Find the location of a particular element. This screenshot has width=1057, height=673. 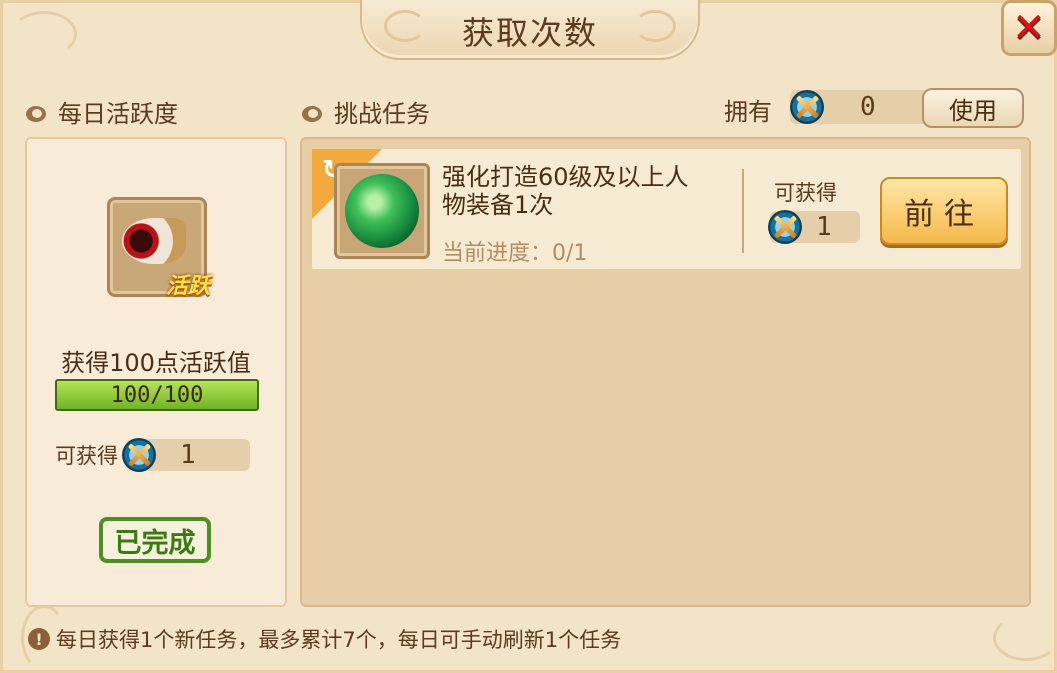

footer-note: ! 每日获得1个新任务，最多累计7个，每日可手动刷新1个任务 is located at coordinates (324, 639).